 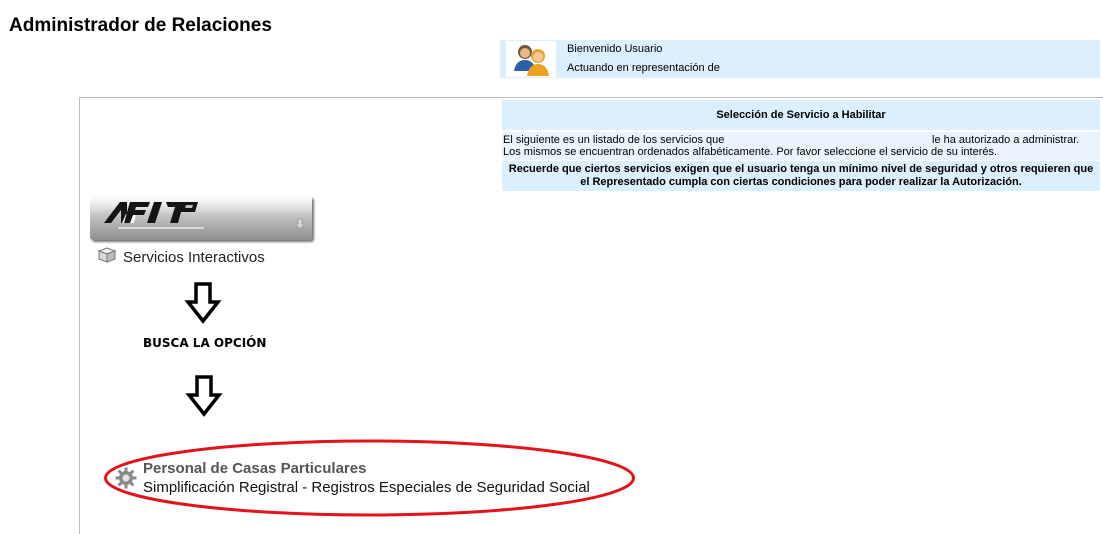 I want to click on highlight-ellipse, so click(x=369, y=478).